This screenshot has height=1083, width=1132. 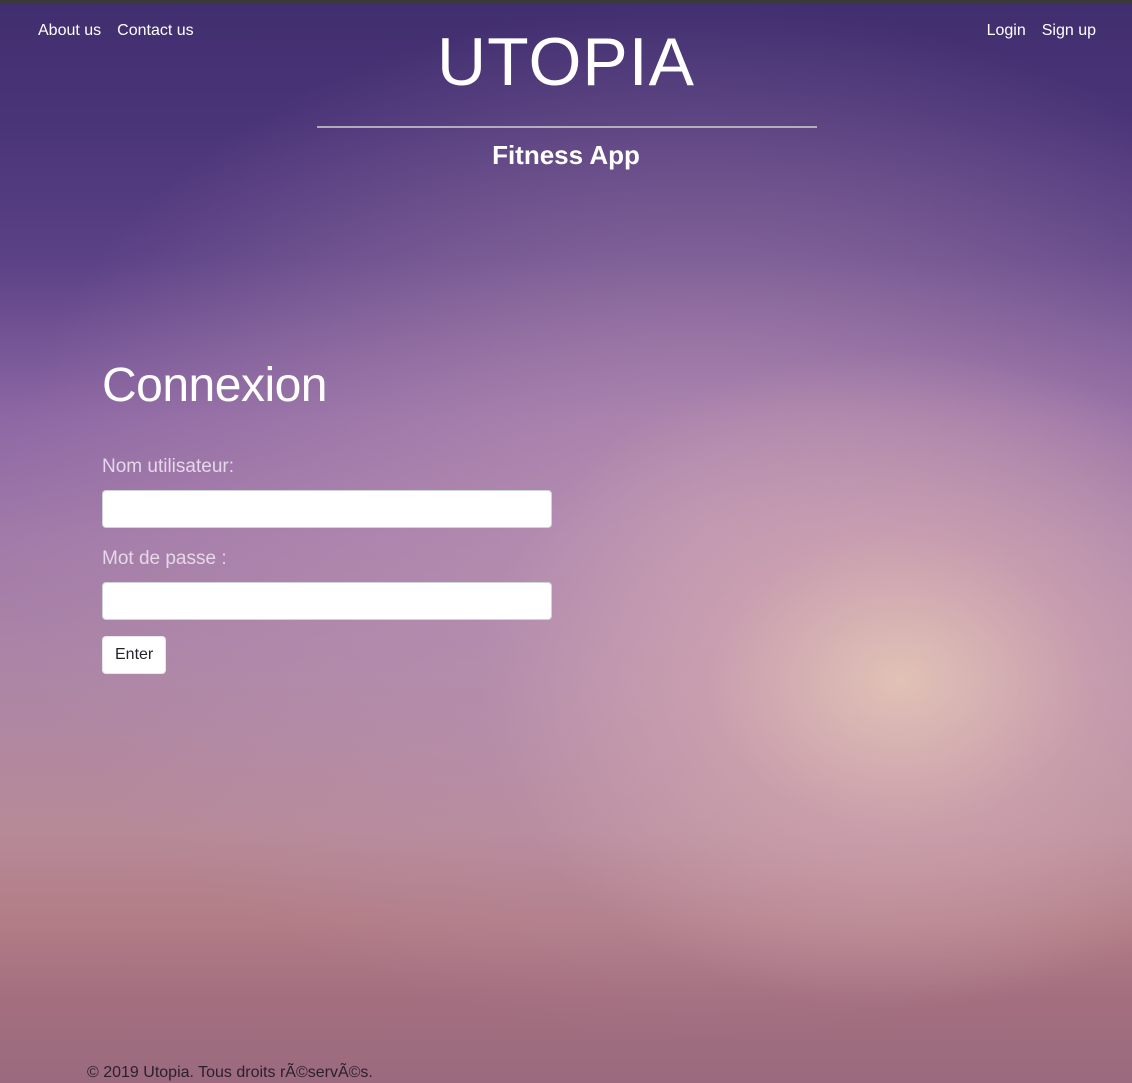 What do you see at coordinates (566, 62) in the screenshot?
I see `brand-title: UTOPIA` at bounding box center [566, 62].